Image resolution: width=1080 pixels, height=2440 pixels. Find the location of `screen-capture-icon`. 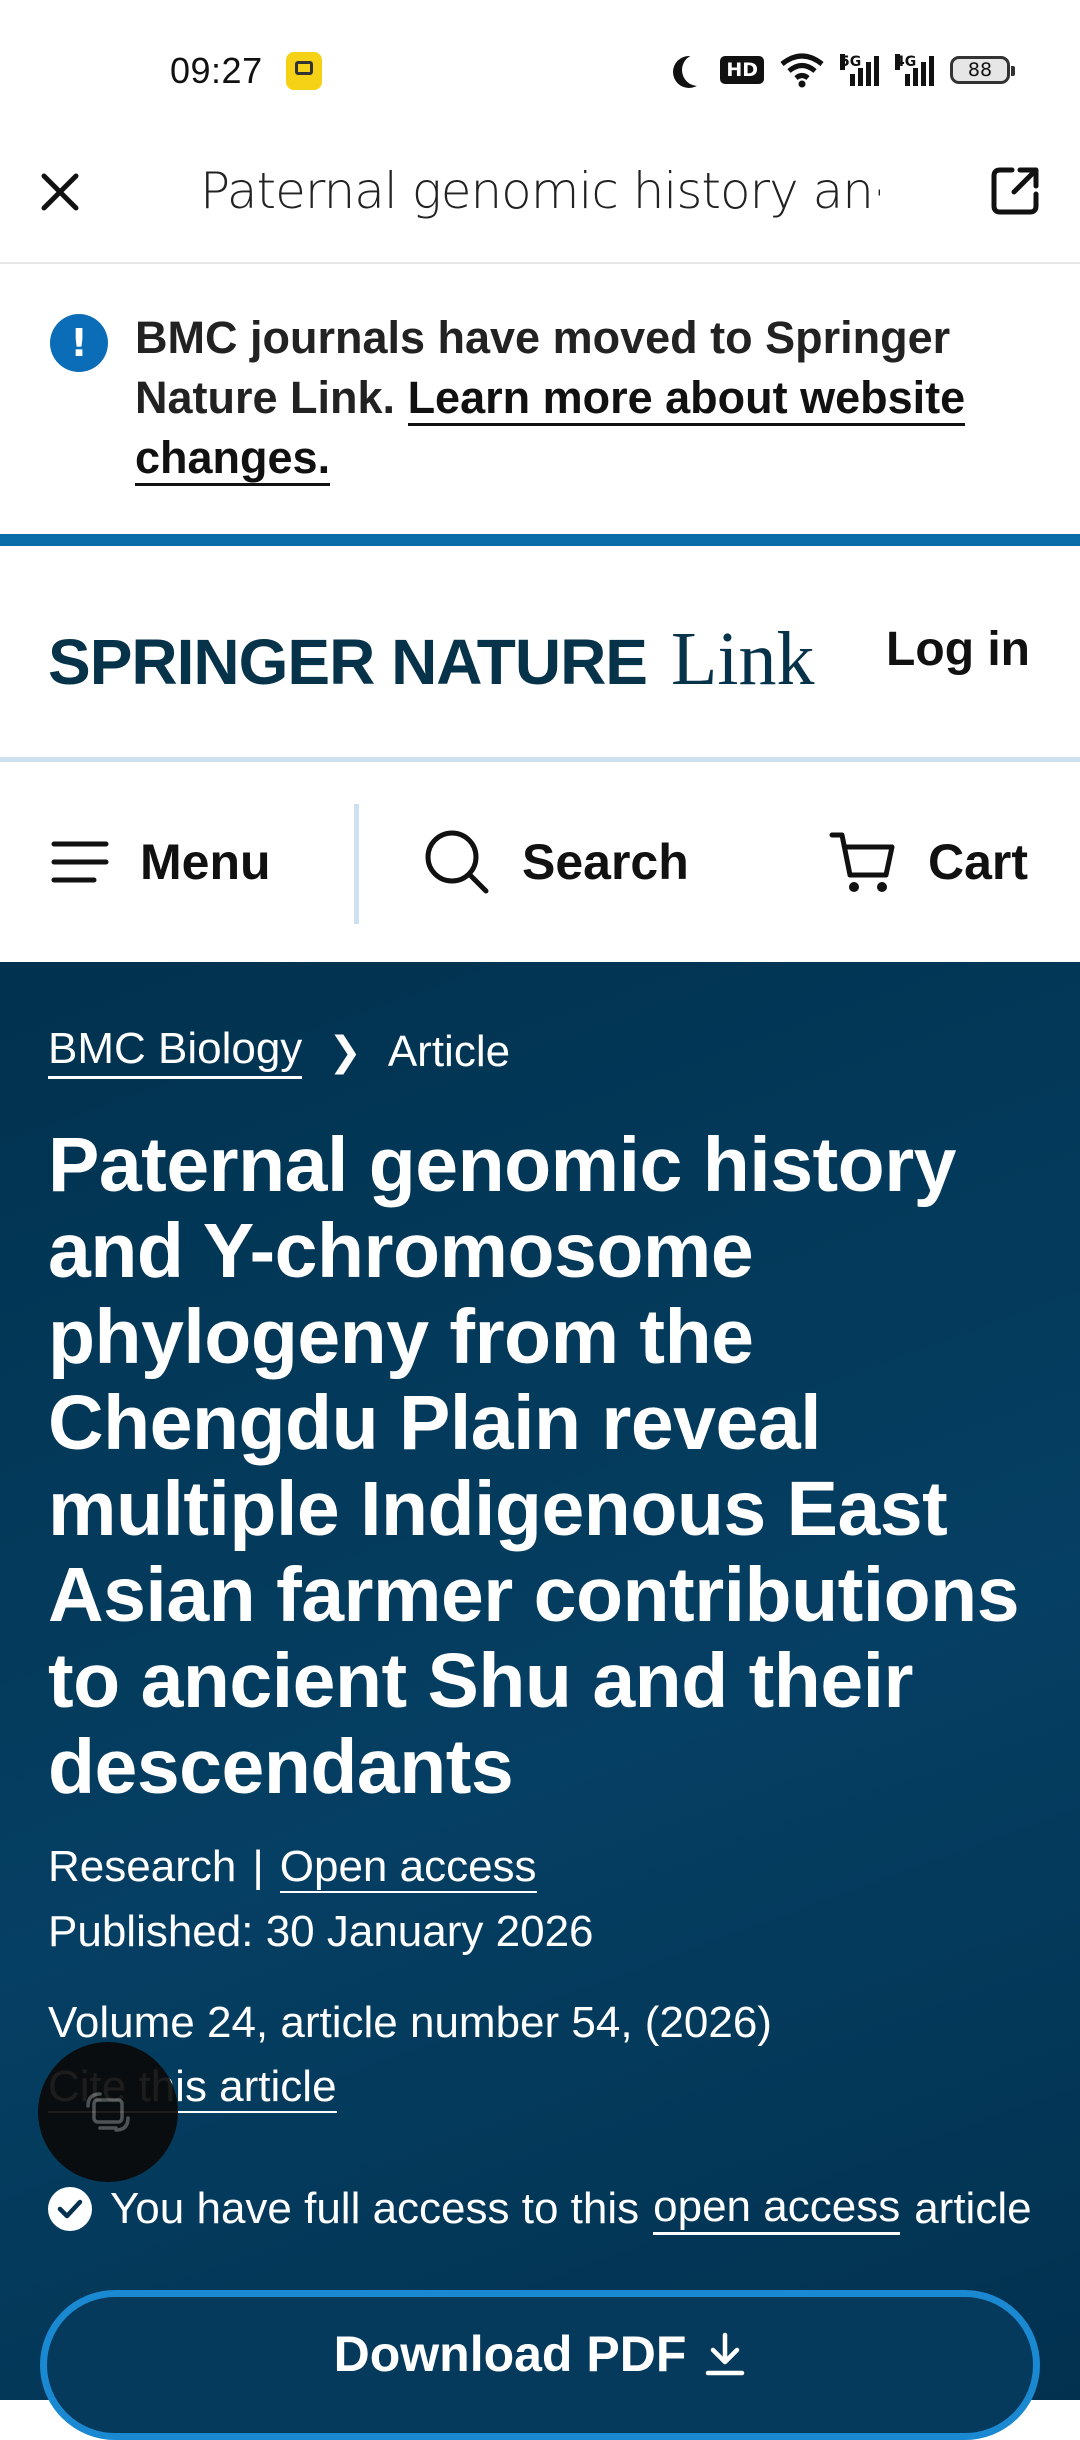

screen-capture-icon is located at coordinates (108, 2112).